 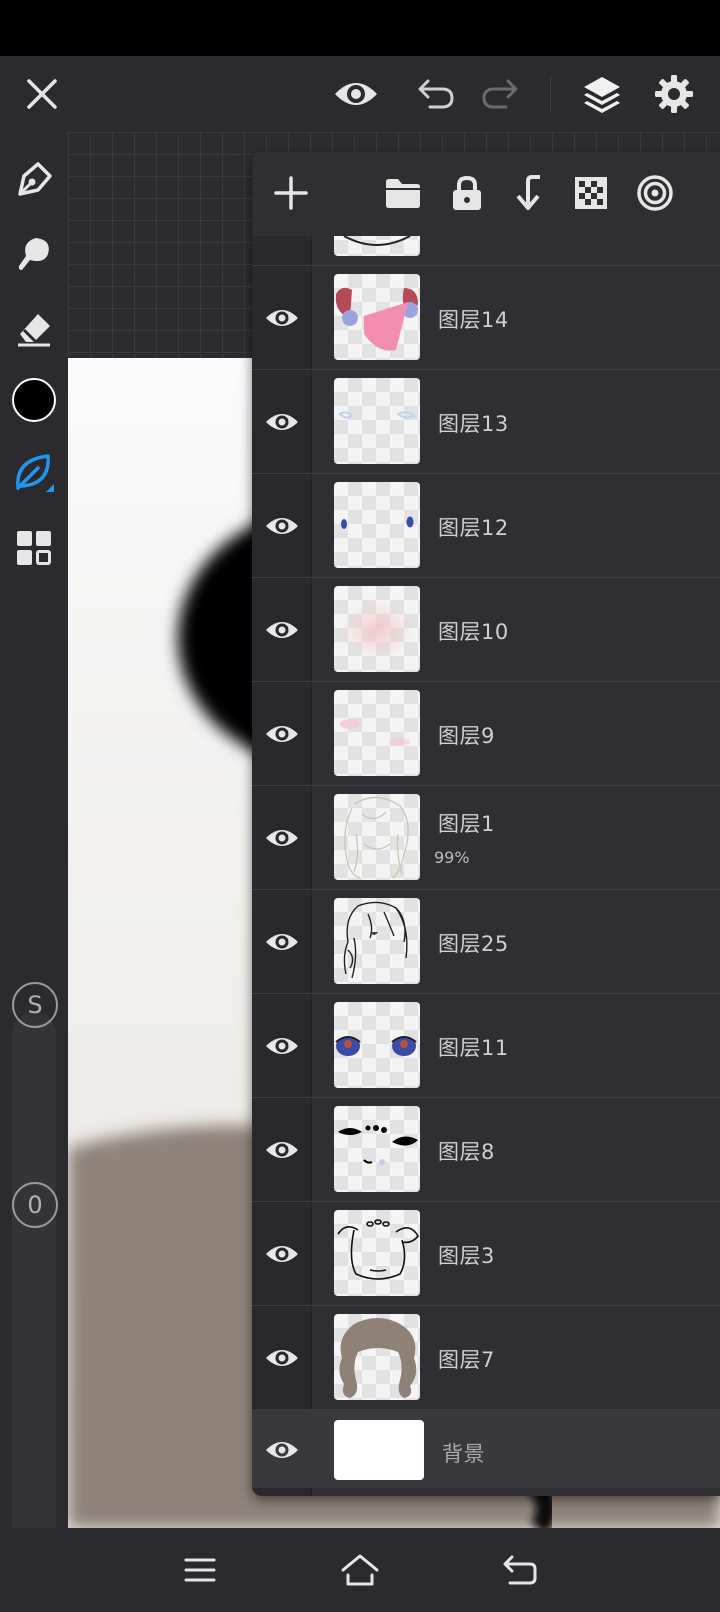 I want to click on layer-name: 图层11, so click(x=473, y=1048).